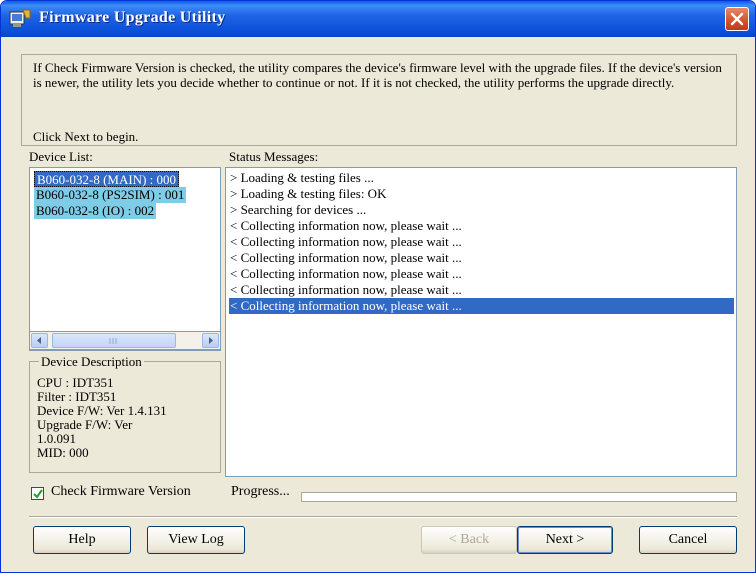 This screenshot has width=756, height=573. I want to click on checkmark-icon, so click(38, 494).